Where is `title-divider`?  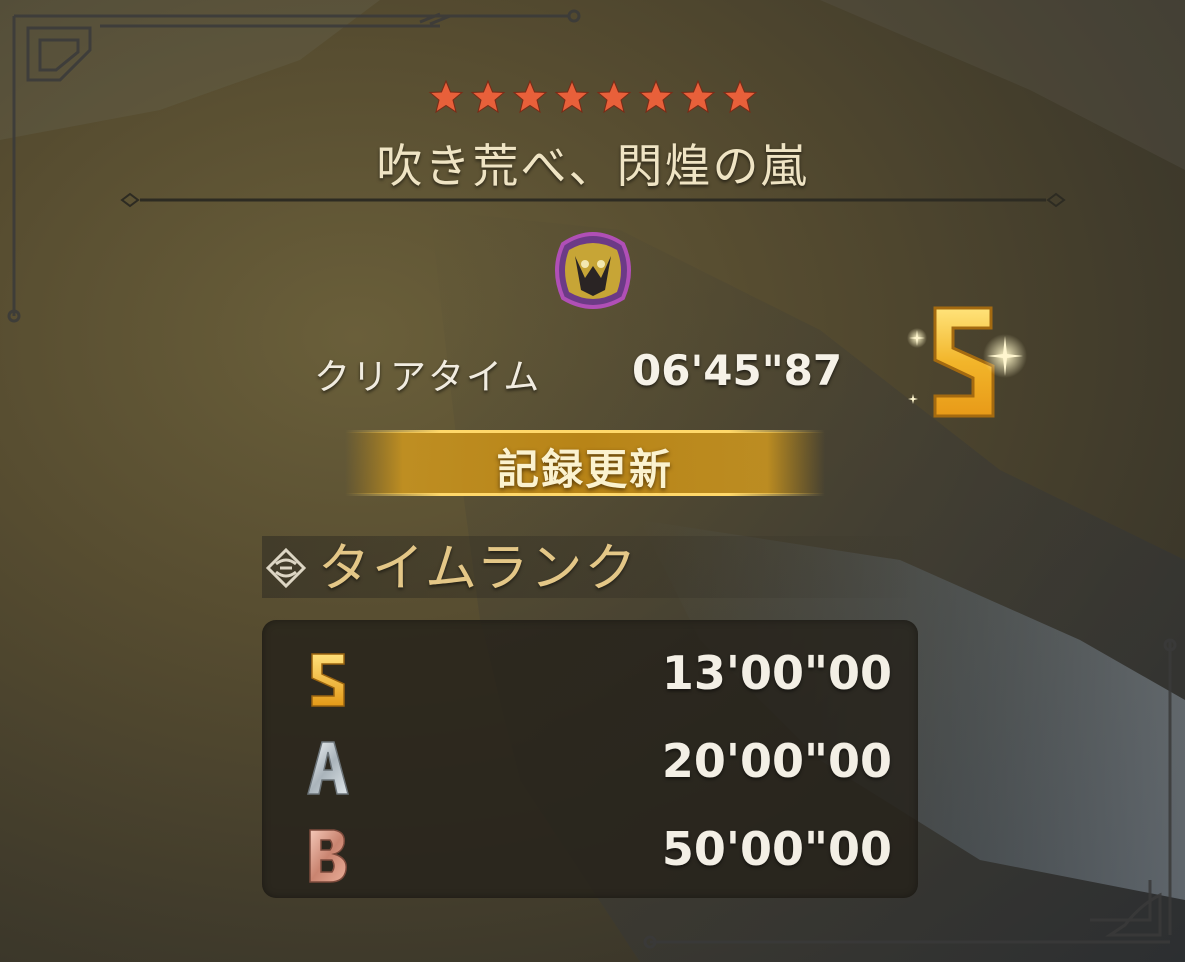
title-divider is located at coordinates (593, 200).